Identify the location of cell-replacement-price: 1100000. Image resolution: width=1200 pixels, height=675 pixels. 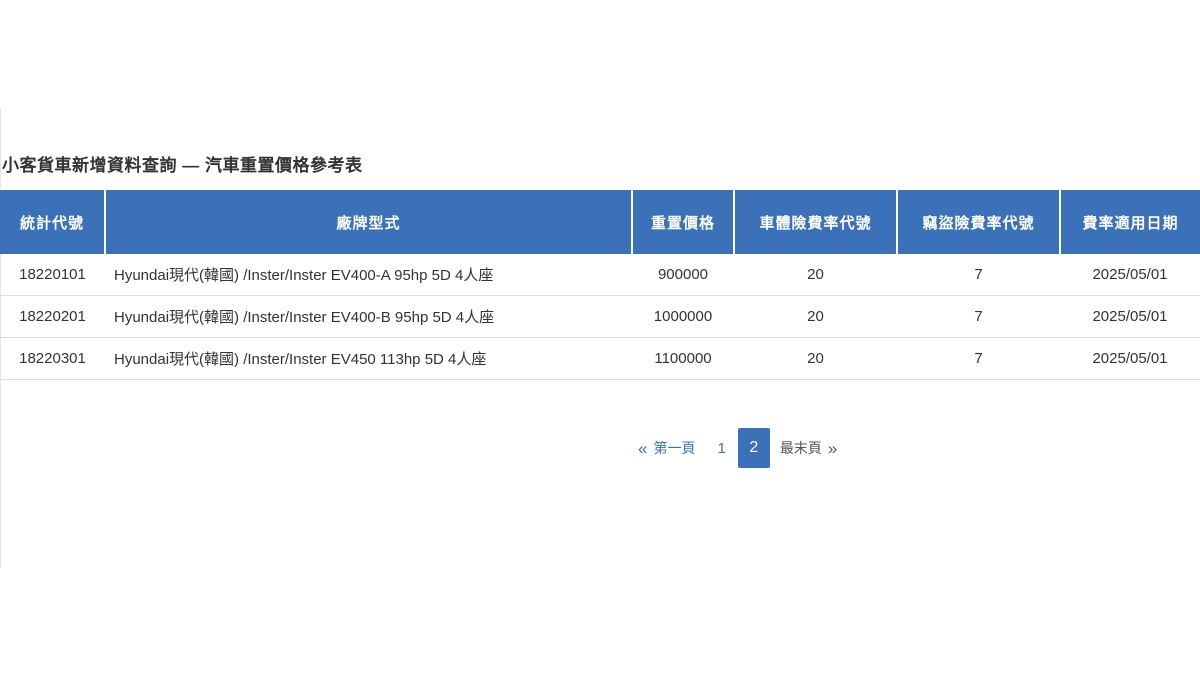
(683, 358).